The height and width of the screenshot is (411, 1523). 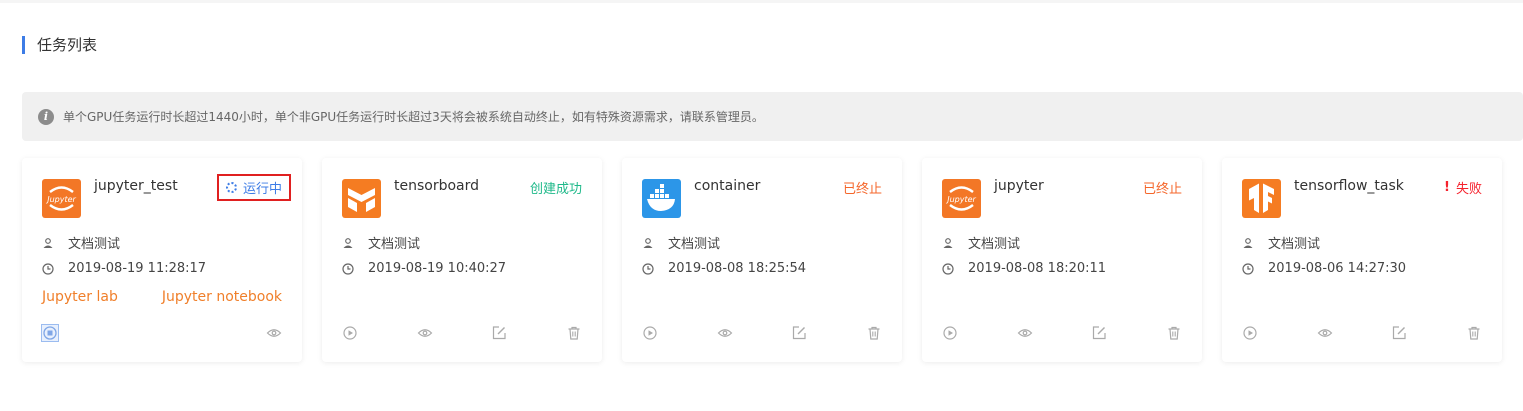 What do you see at coordinates (136, 186) in the screenshot?
I see `task-name: jupyter_test` at bounding box center [136, 186].